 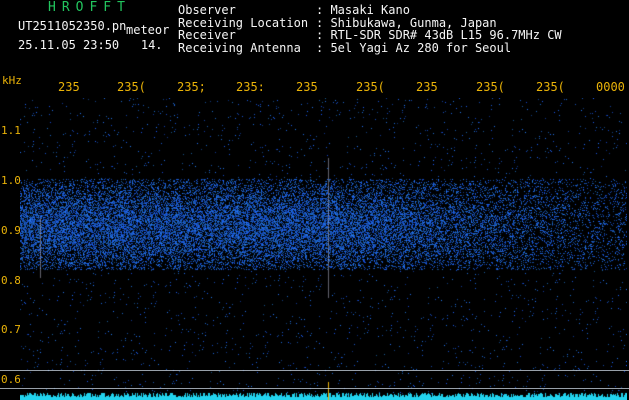 I want to click on freq-tick-label: 0.7, so click(x=11, y=329).